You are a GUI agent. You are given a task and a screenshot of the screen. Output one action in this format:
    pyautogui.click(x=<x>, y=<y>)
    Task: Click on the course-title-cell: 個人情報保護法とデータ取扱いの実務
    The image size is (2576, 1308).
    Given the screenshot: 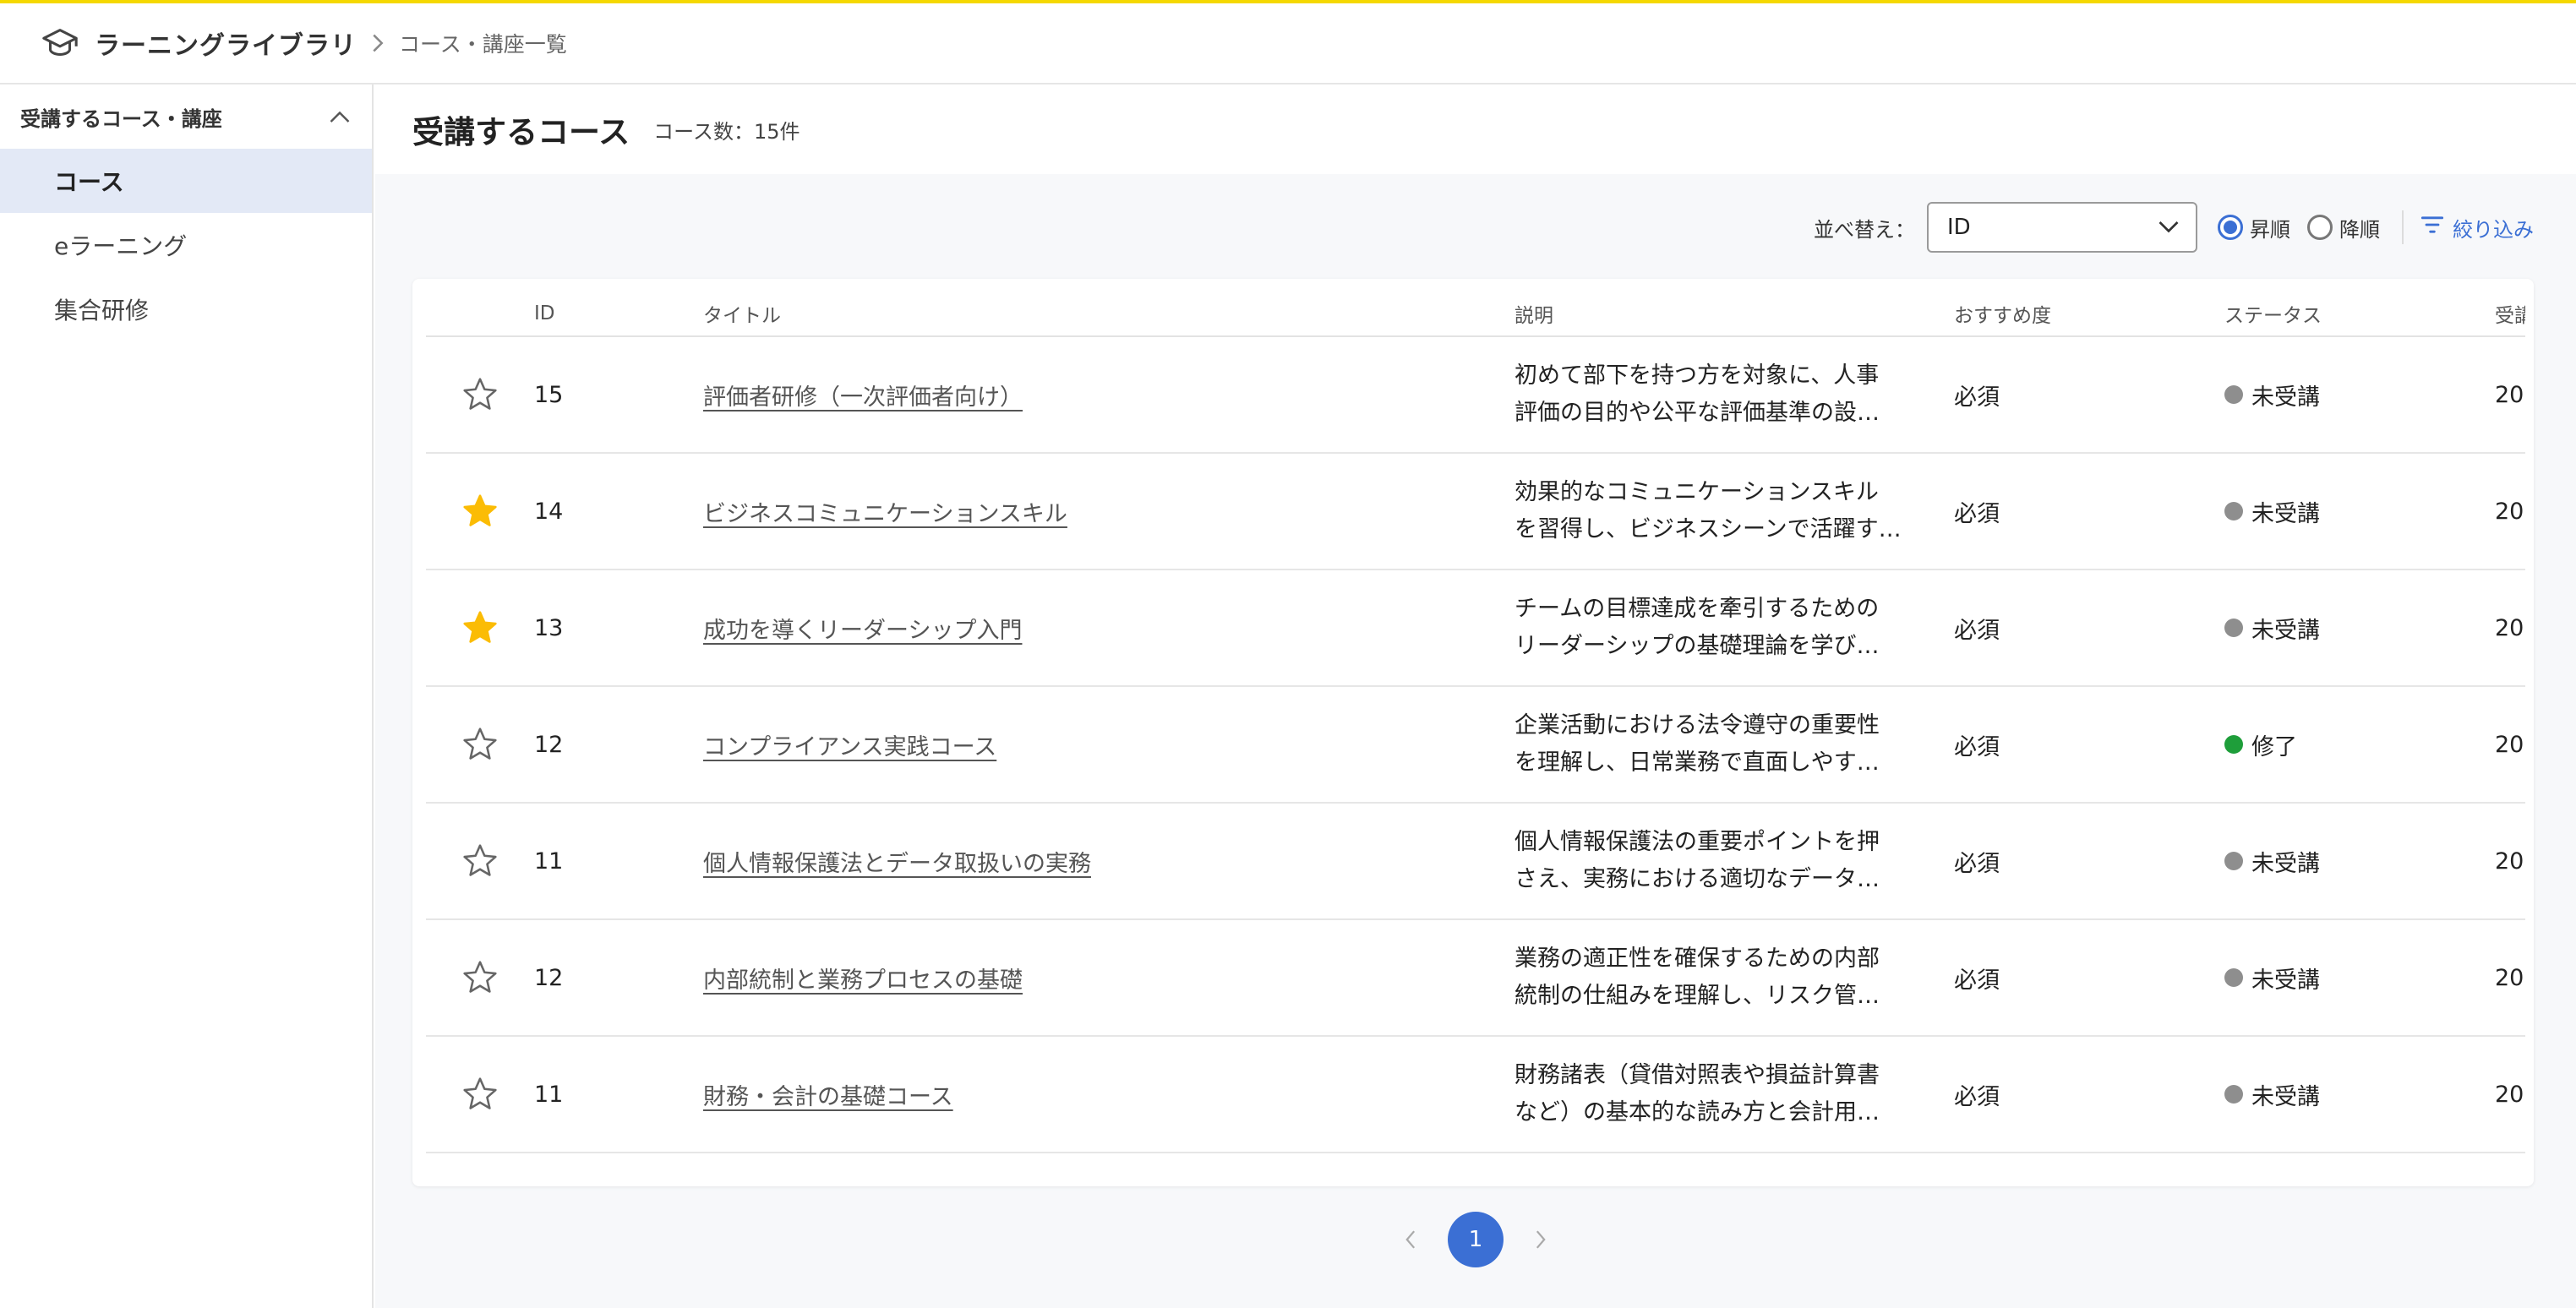 What is the action you would take?
    pyautogui.click(x=1108, y=861)
    